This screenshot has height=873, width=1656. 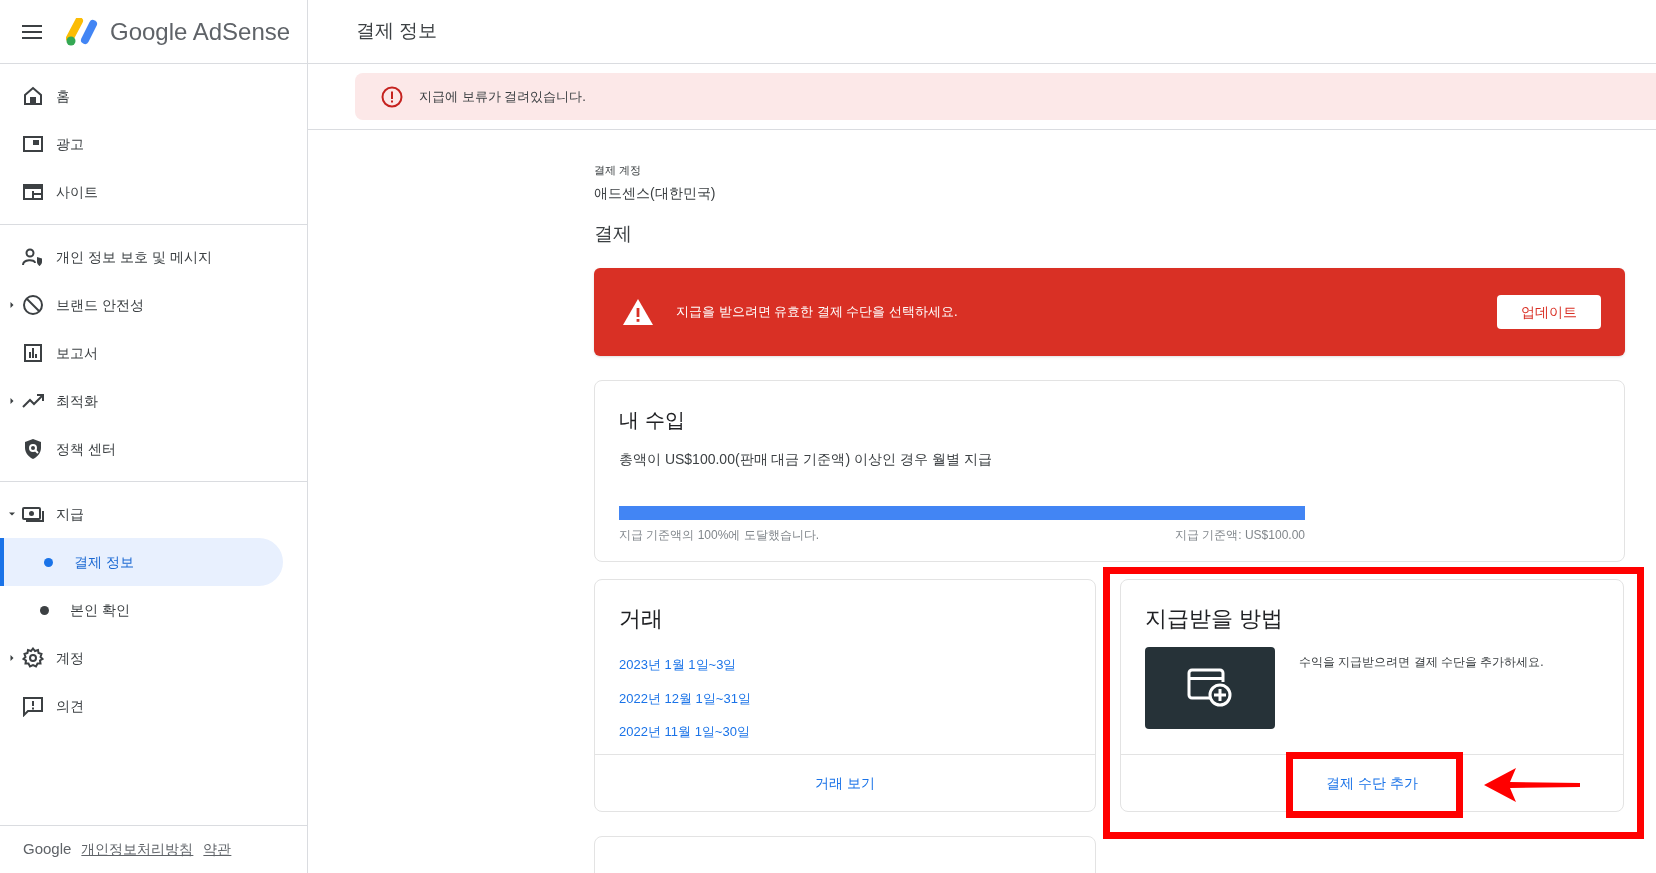 What do you see at coordinates (83, 31) in the screenshot?
I see `logo-icon` at bounding box center [83, 31].